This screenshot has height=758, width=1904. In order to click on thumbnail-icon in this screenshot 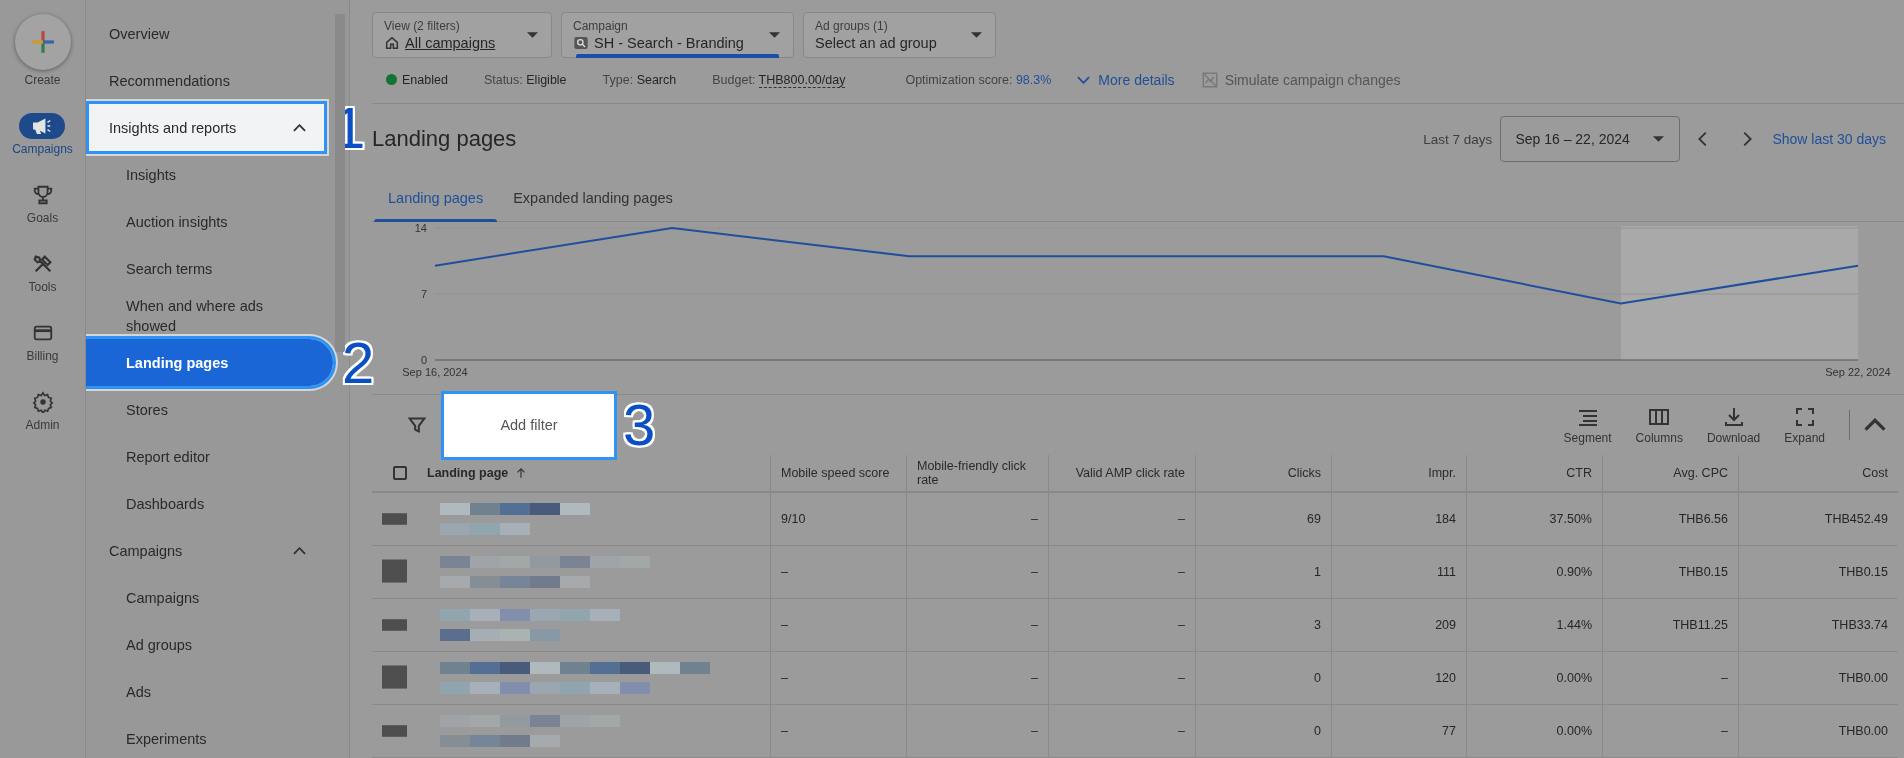, I will do `click(394, 572)`.